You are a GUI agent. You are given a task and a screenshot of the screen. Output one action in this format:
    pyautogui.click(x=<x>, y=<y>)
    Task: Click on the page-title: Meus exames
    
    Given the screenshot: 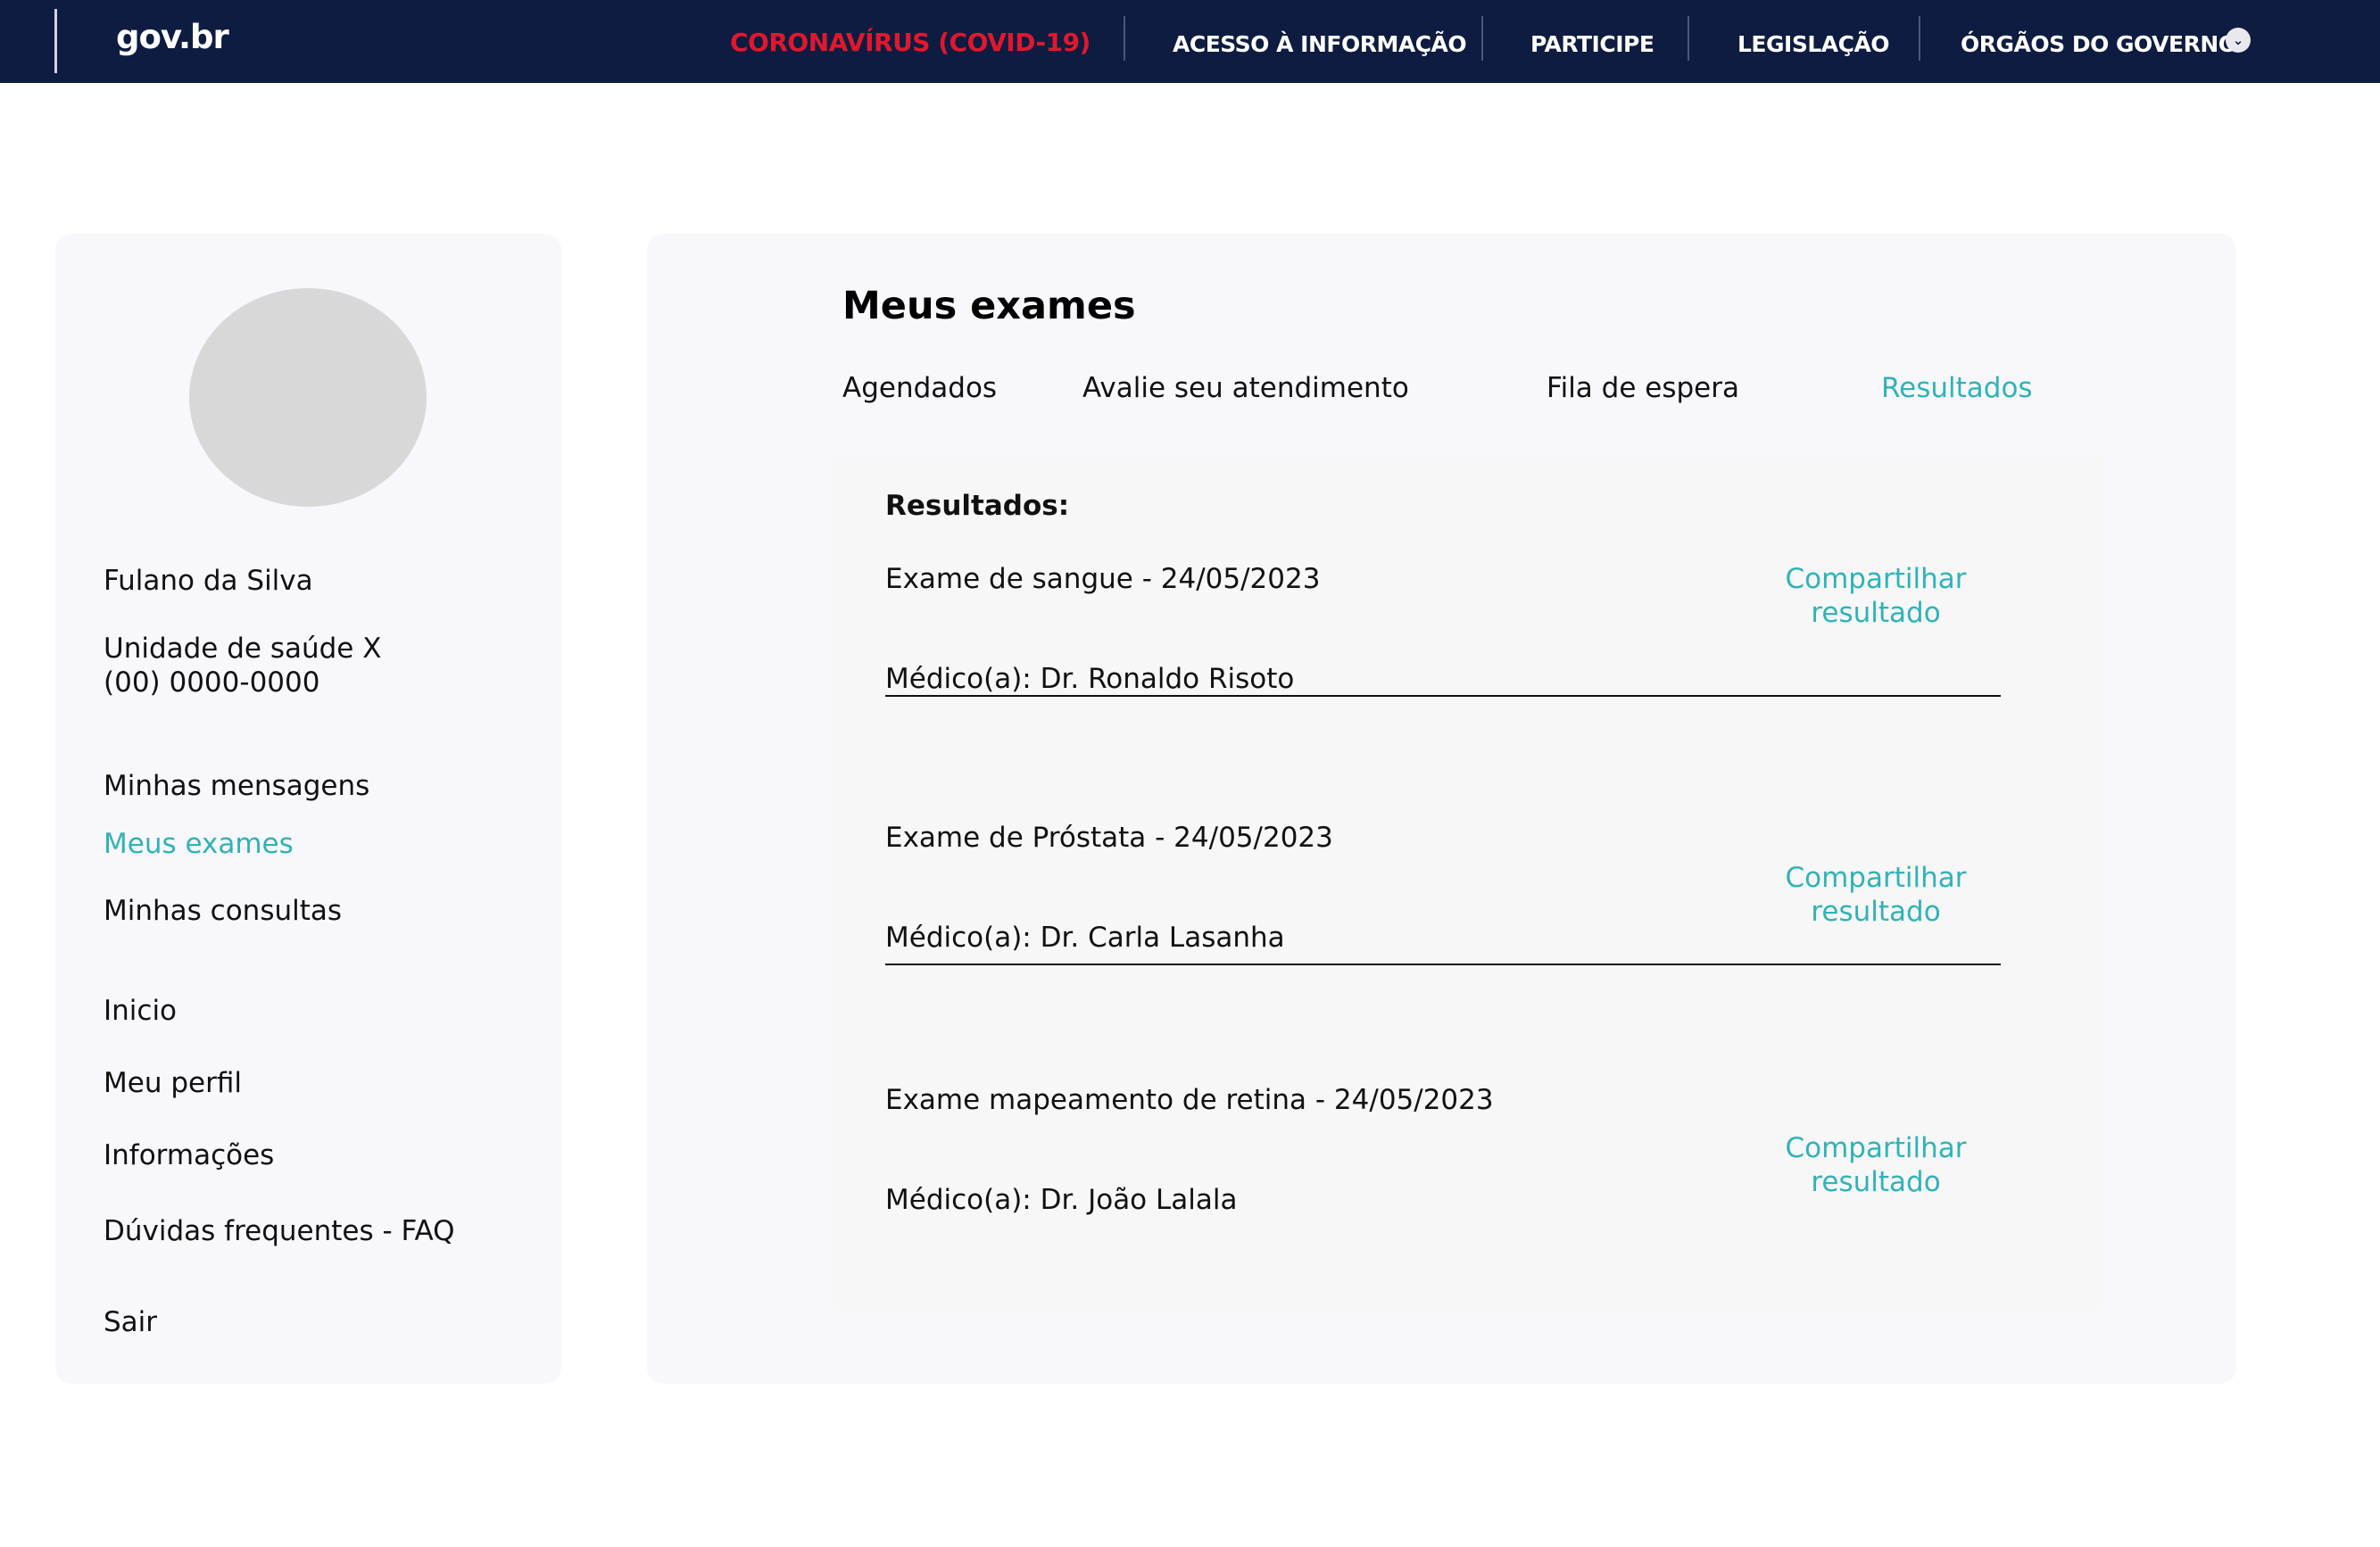 What is the action you would take?
    pyautogui.click(x=989, y=306)
    